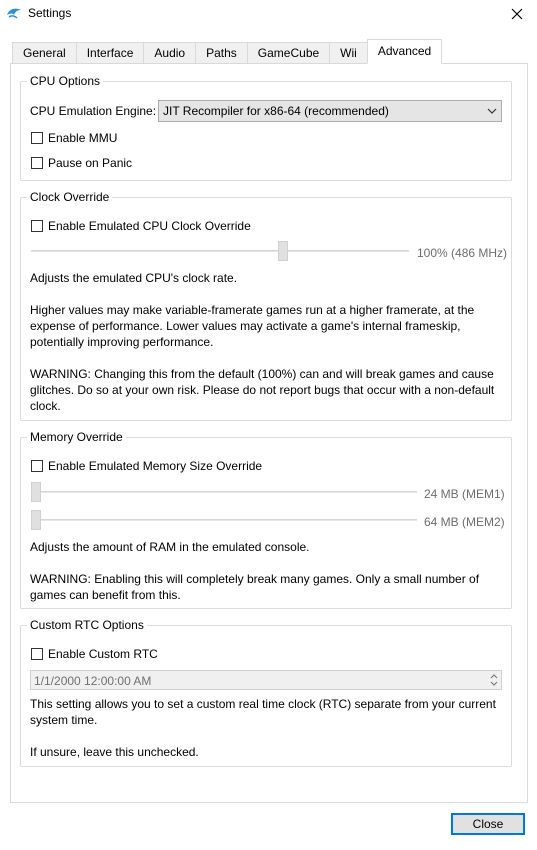 This screenshot has height=850, width=537. What do you see at coordinates (517, 14) in the screenshot?
I see `close-icon` at bounding box center [517, 14].